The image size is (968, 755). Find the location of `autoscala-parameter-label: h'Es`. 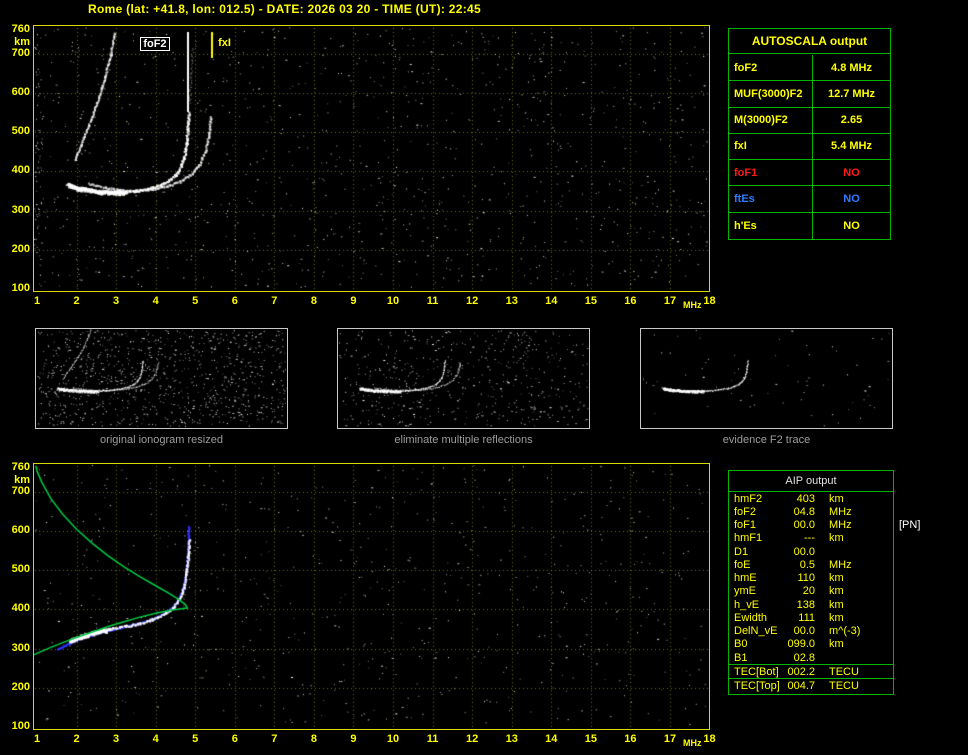

autoscala-parameter-label: h'Es is located at coordinates (771, 225).